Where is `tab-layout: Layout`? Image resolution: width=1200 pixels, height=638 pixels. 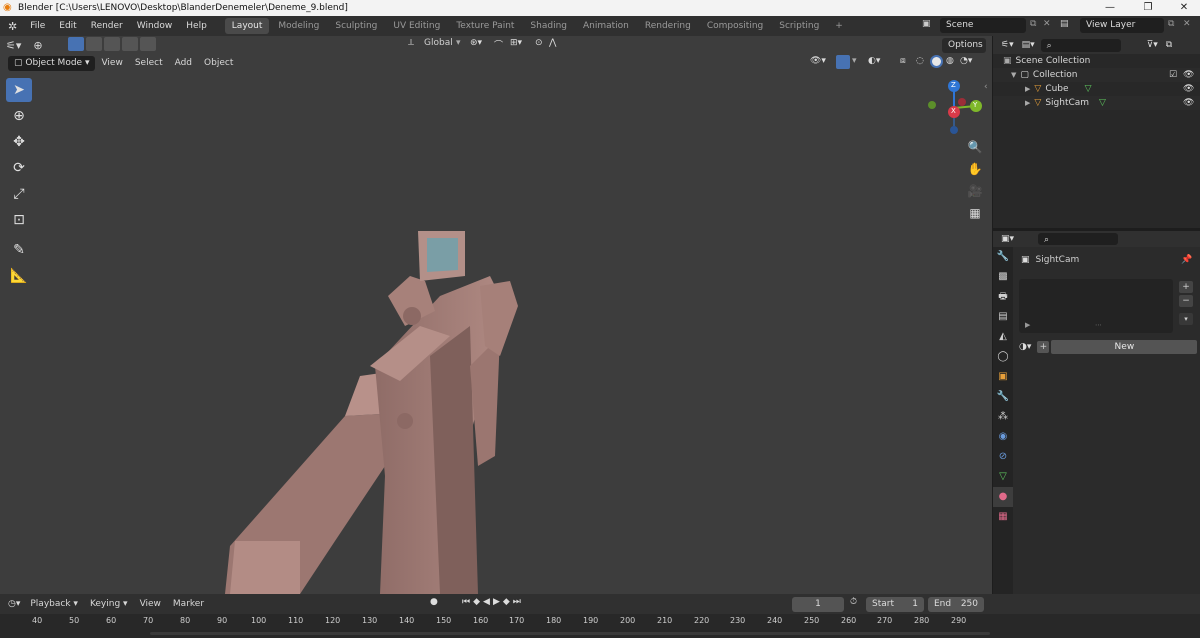
tab-layout: Layout is located at coordinates (247, 26).